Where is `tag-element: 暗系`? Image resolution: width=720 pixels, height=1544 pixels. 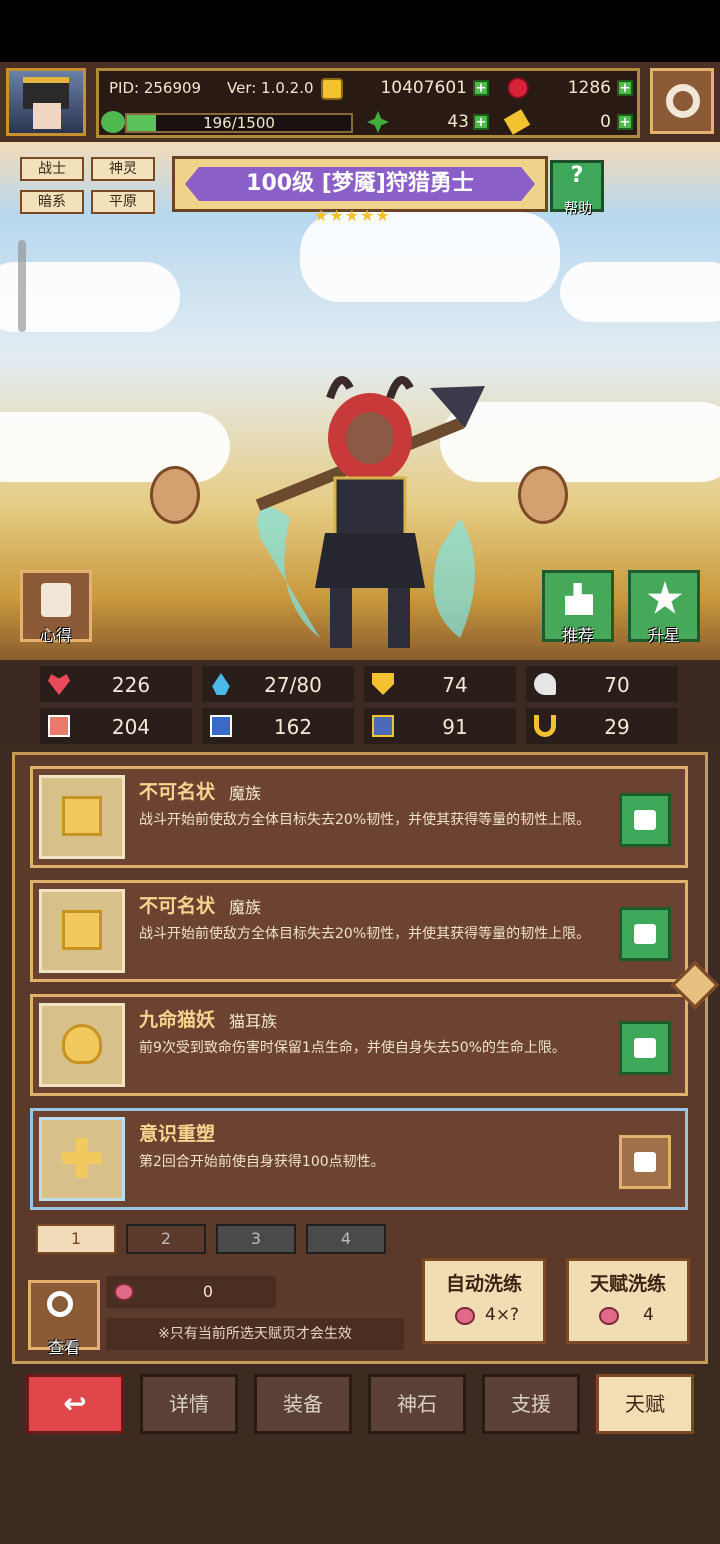
tag-element: 暗系 is located at coordinates (52, 202).